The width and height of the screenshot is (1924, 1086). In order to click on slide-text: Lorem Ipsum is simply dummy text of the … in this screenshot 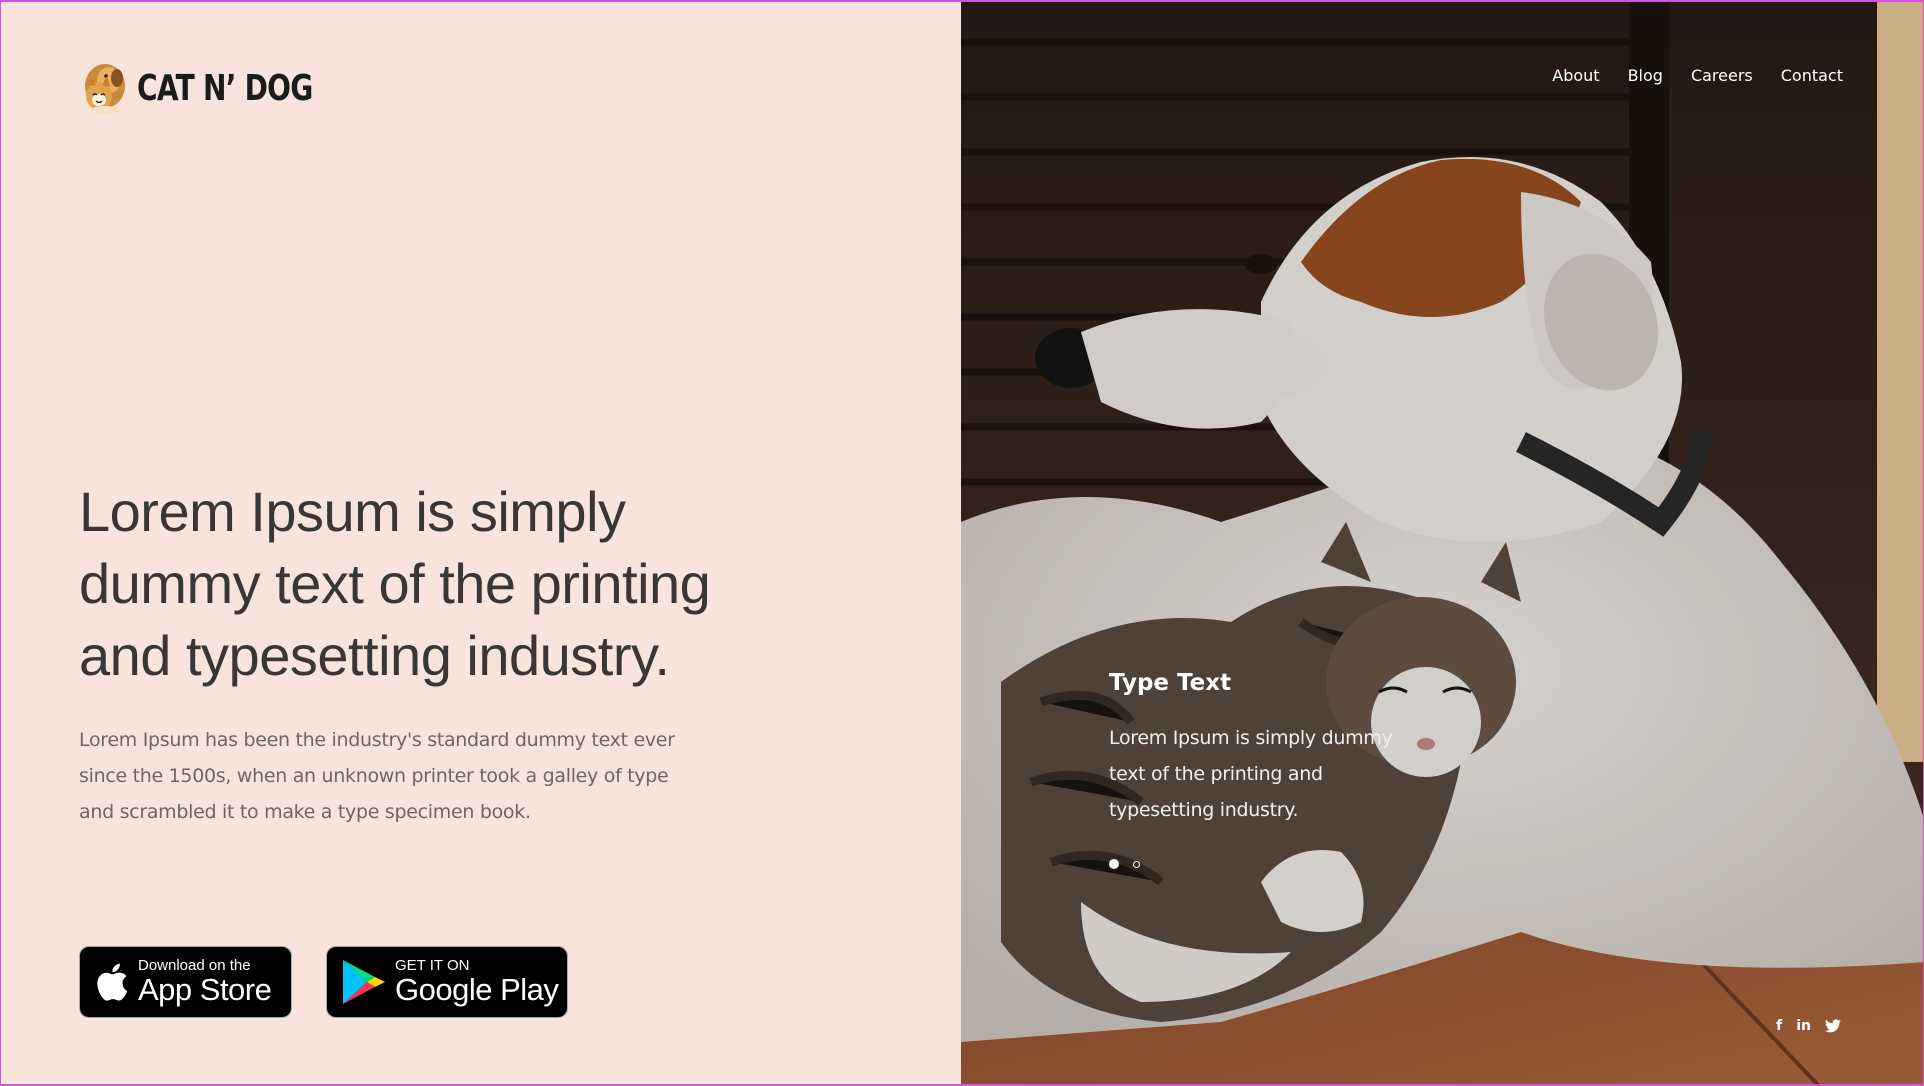, I will do `click(1251, 774)`.